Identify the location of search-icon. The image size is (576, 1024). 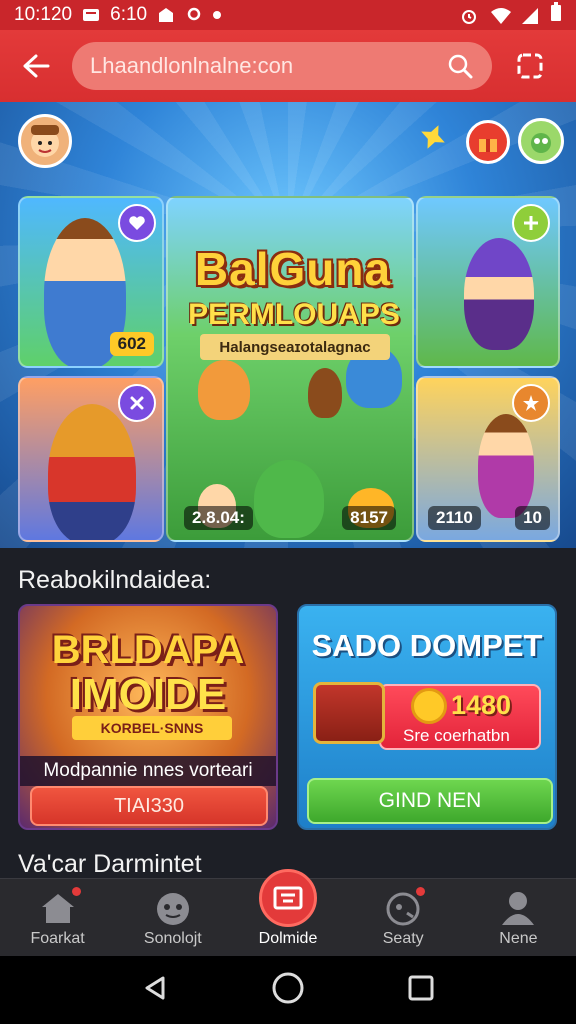
(460, 66).